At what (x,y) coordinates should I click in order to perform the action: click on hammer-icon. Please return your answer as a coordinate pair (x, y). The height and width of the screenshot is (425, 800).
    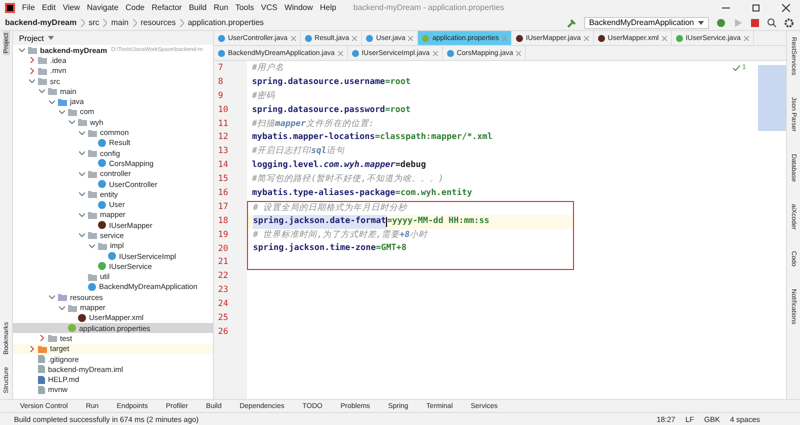
    Looking at the image, I should click on (572, 23).